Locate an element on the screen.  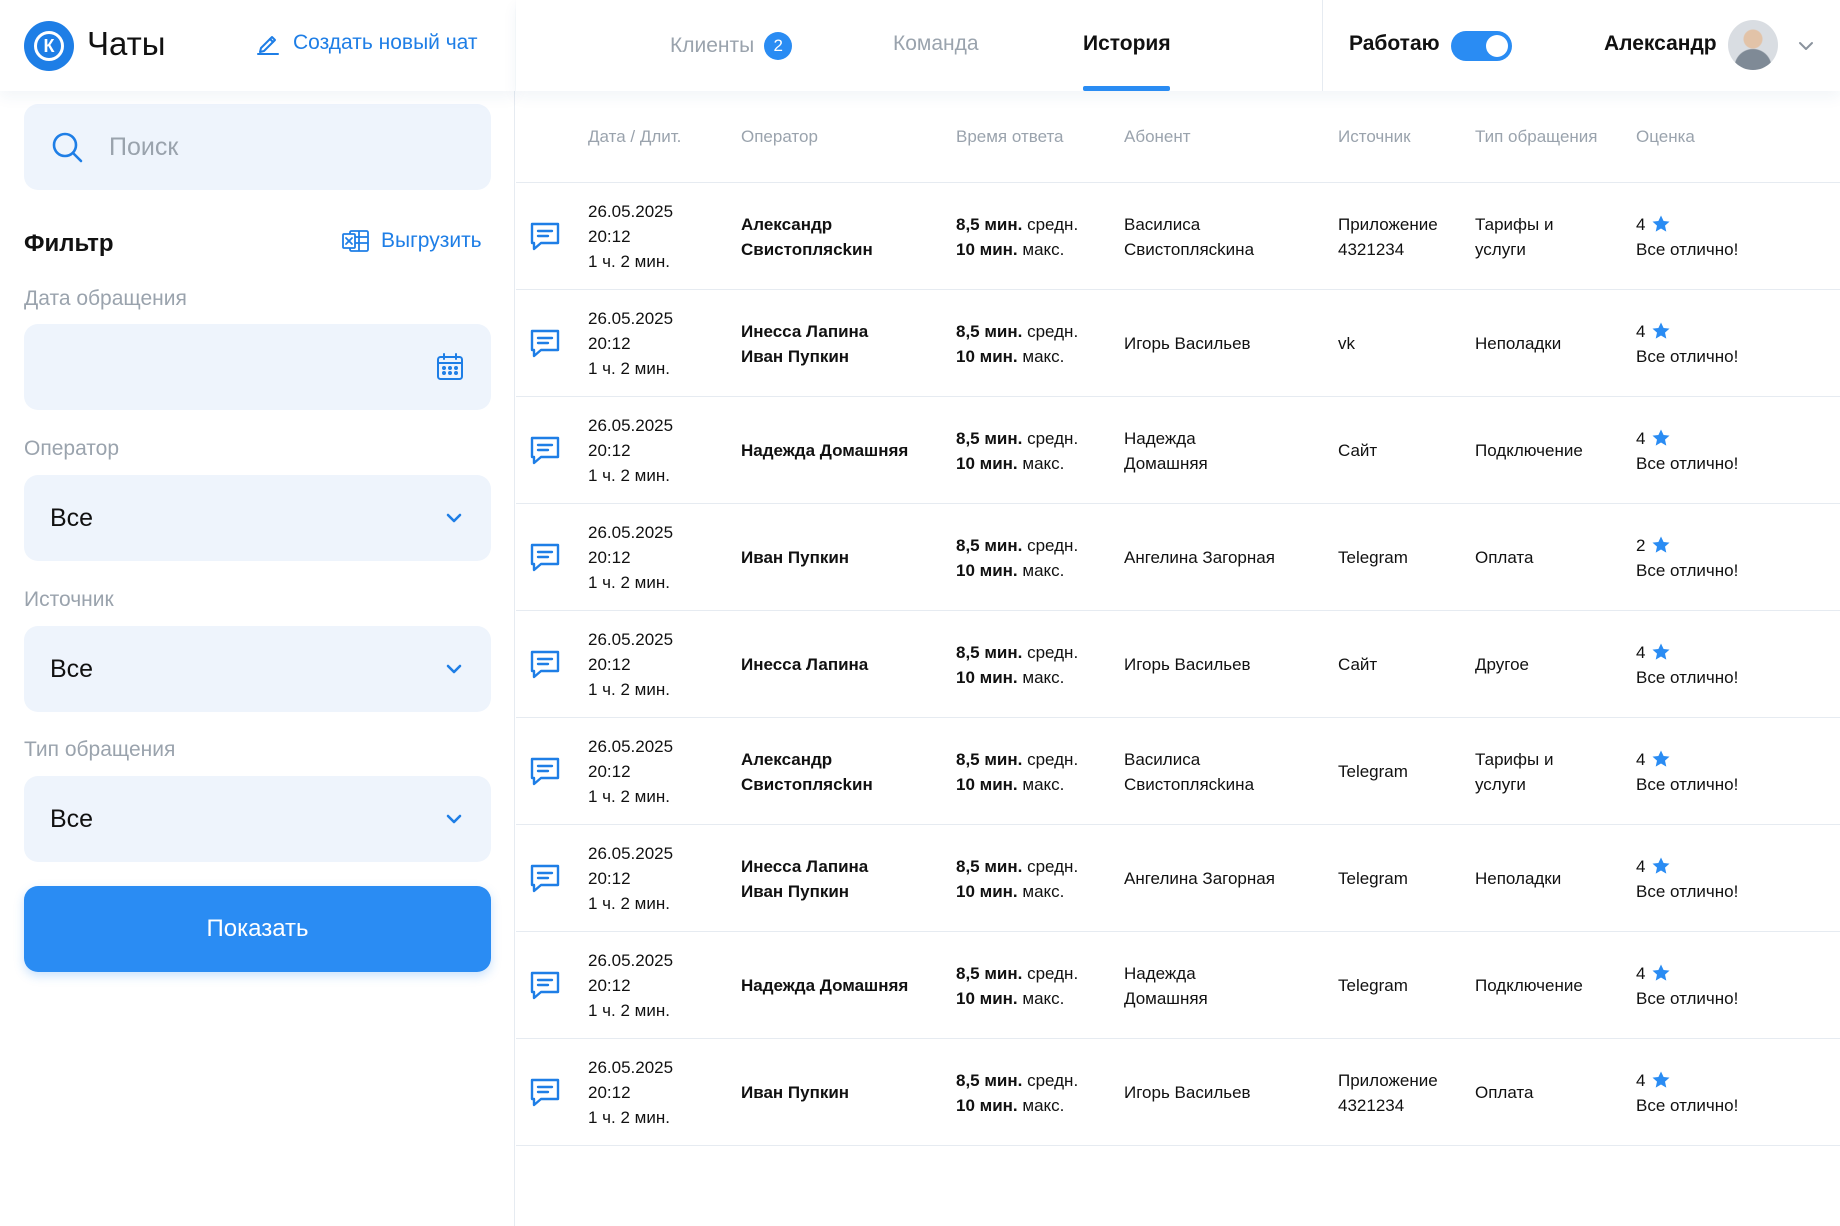
subscriber-cell: Василиса Свистоплясkина is located at coordinates (1189, 236).